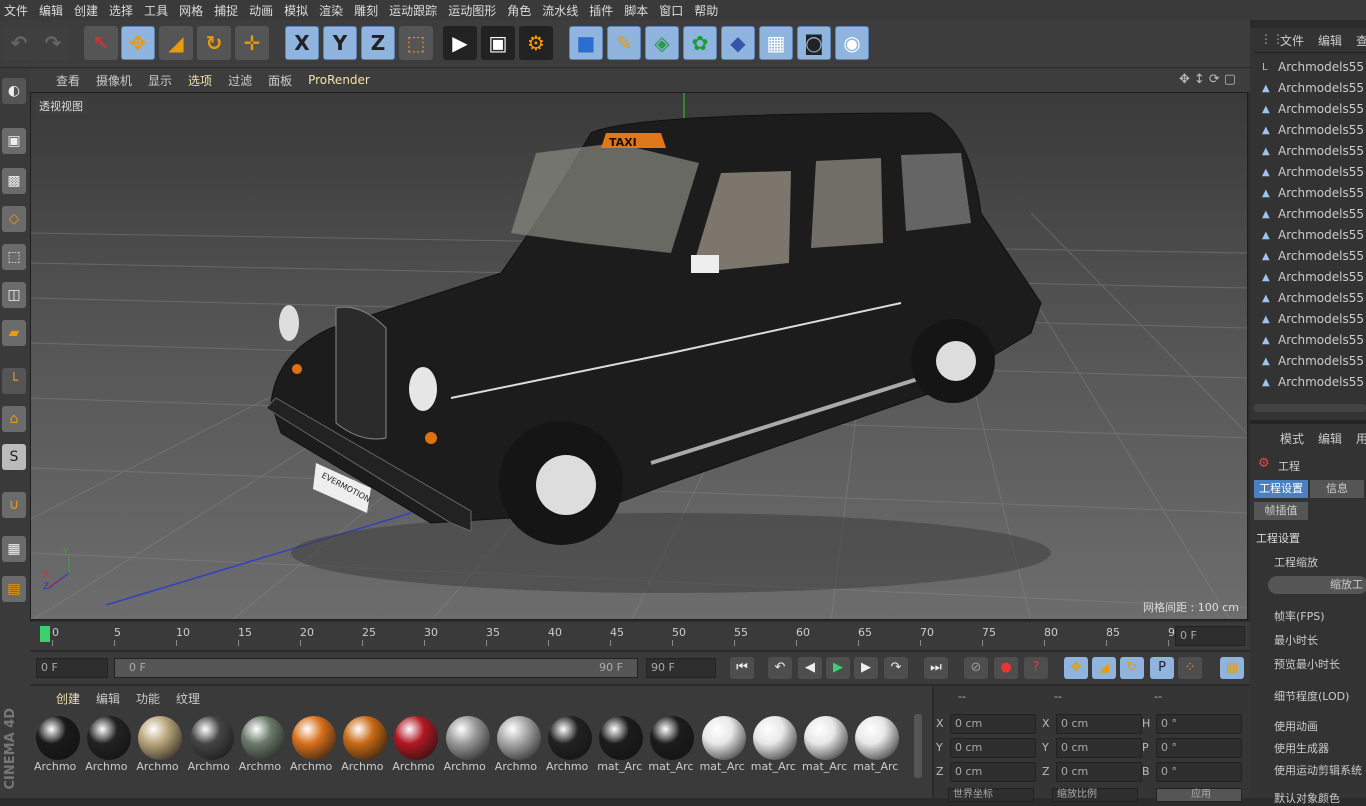 The height and width of the screenshot is (806, 1366). I want to click on magnet-icon: ∪, so click(14, 505).